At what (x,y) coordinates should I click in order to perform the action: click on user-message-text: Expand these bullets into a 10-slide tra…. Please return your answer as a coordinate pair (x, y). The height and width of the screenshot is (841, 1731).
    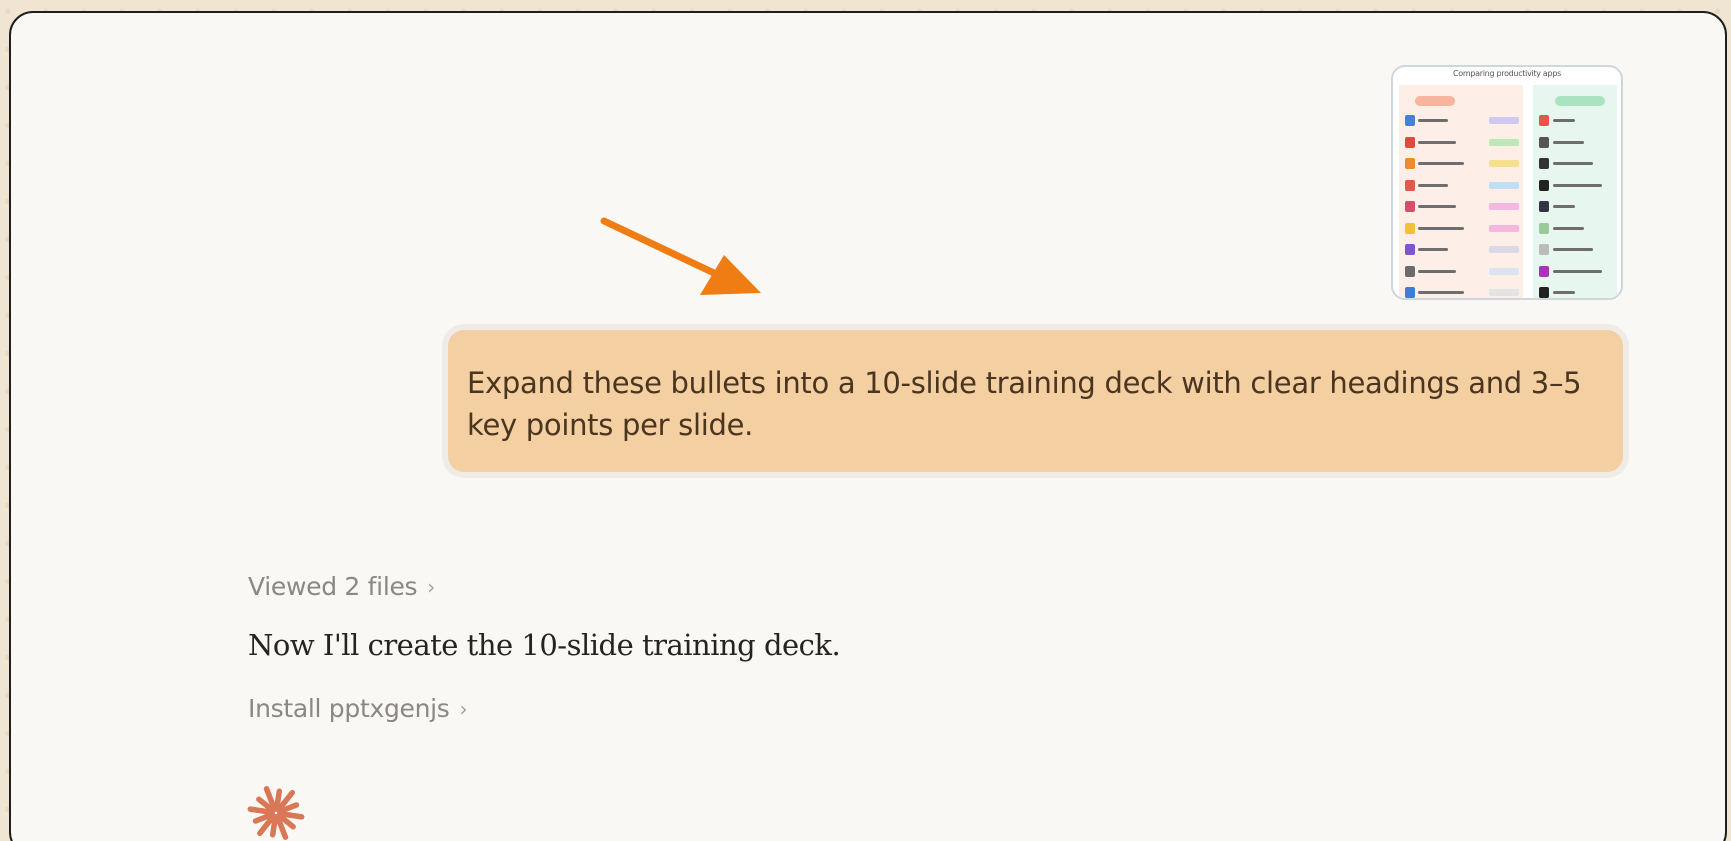
    Looking at the image, I should click on (1024, 404).